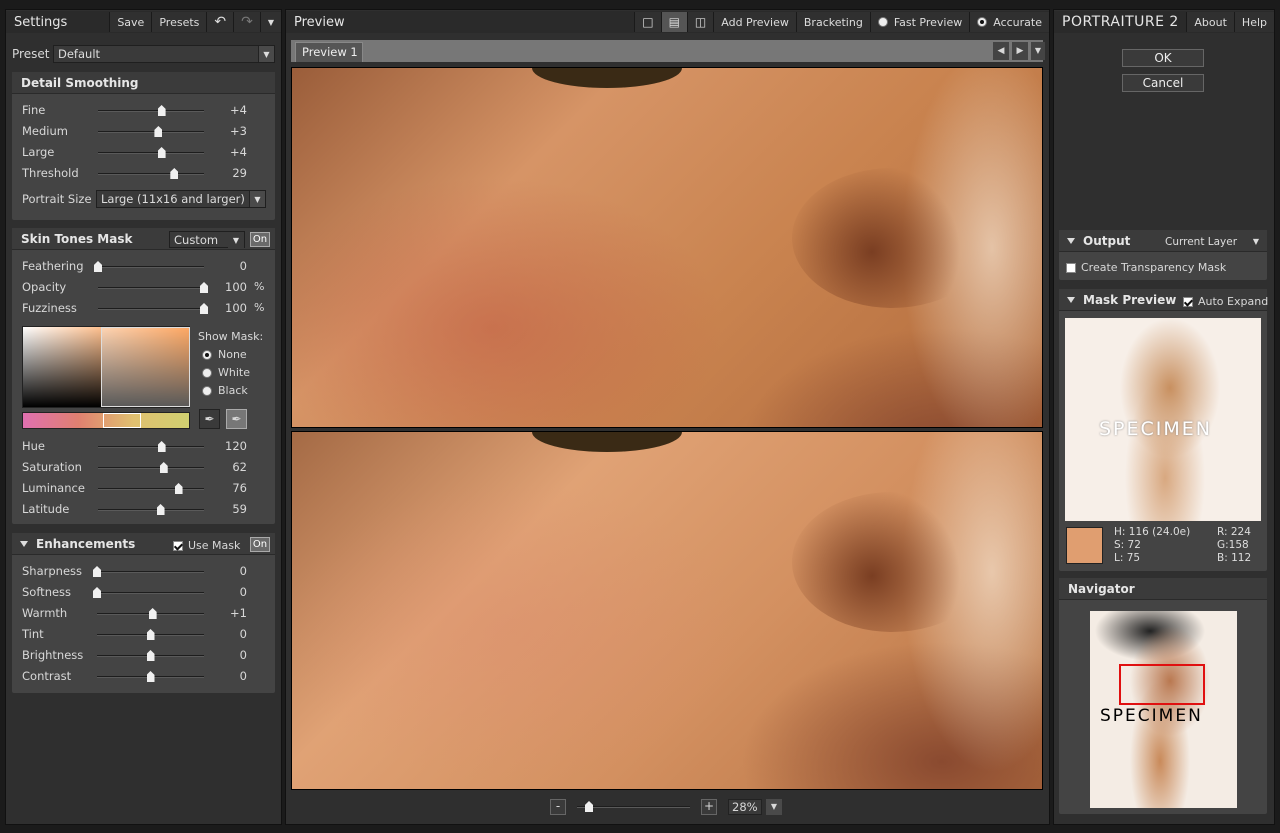 The width and height of the screenshot is (1280, 833). Describe the element at coordinates (31, 54) in the screenshot. I see `preset-label: Preset` at that location.